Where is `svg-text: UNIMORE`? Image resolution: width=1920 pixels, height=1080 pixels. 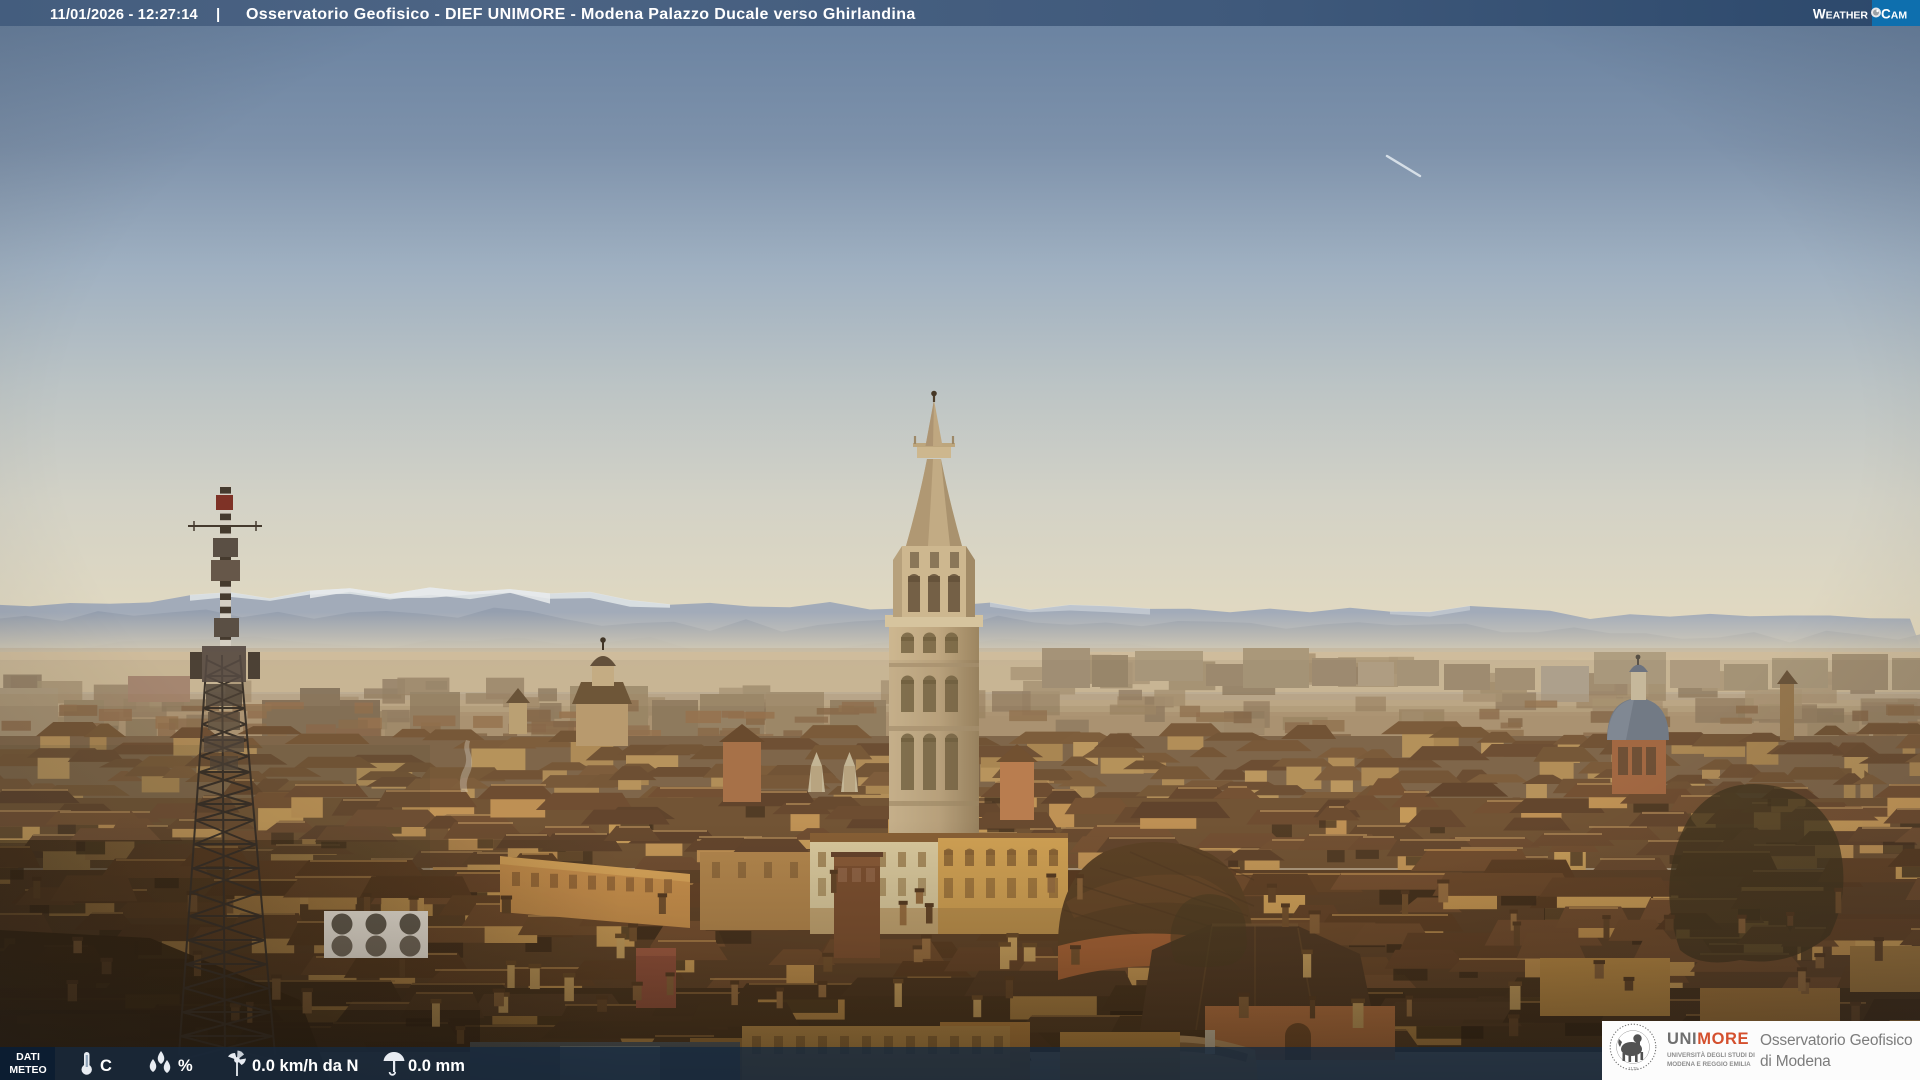
svg-text: UNIMORE is located at coordinates (1708, 1039).